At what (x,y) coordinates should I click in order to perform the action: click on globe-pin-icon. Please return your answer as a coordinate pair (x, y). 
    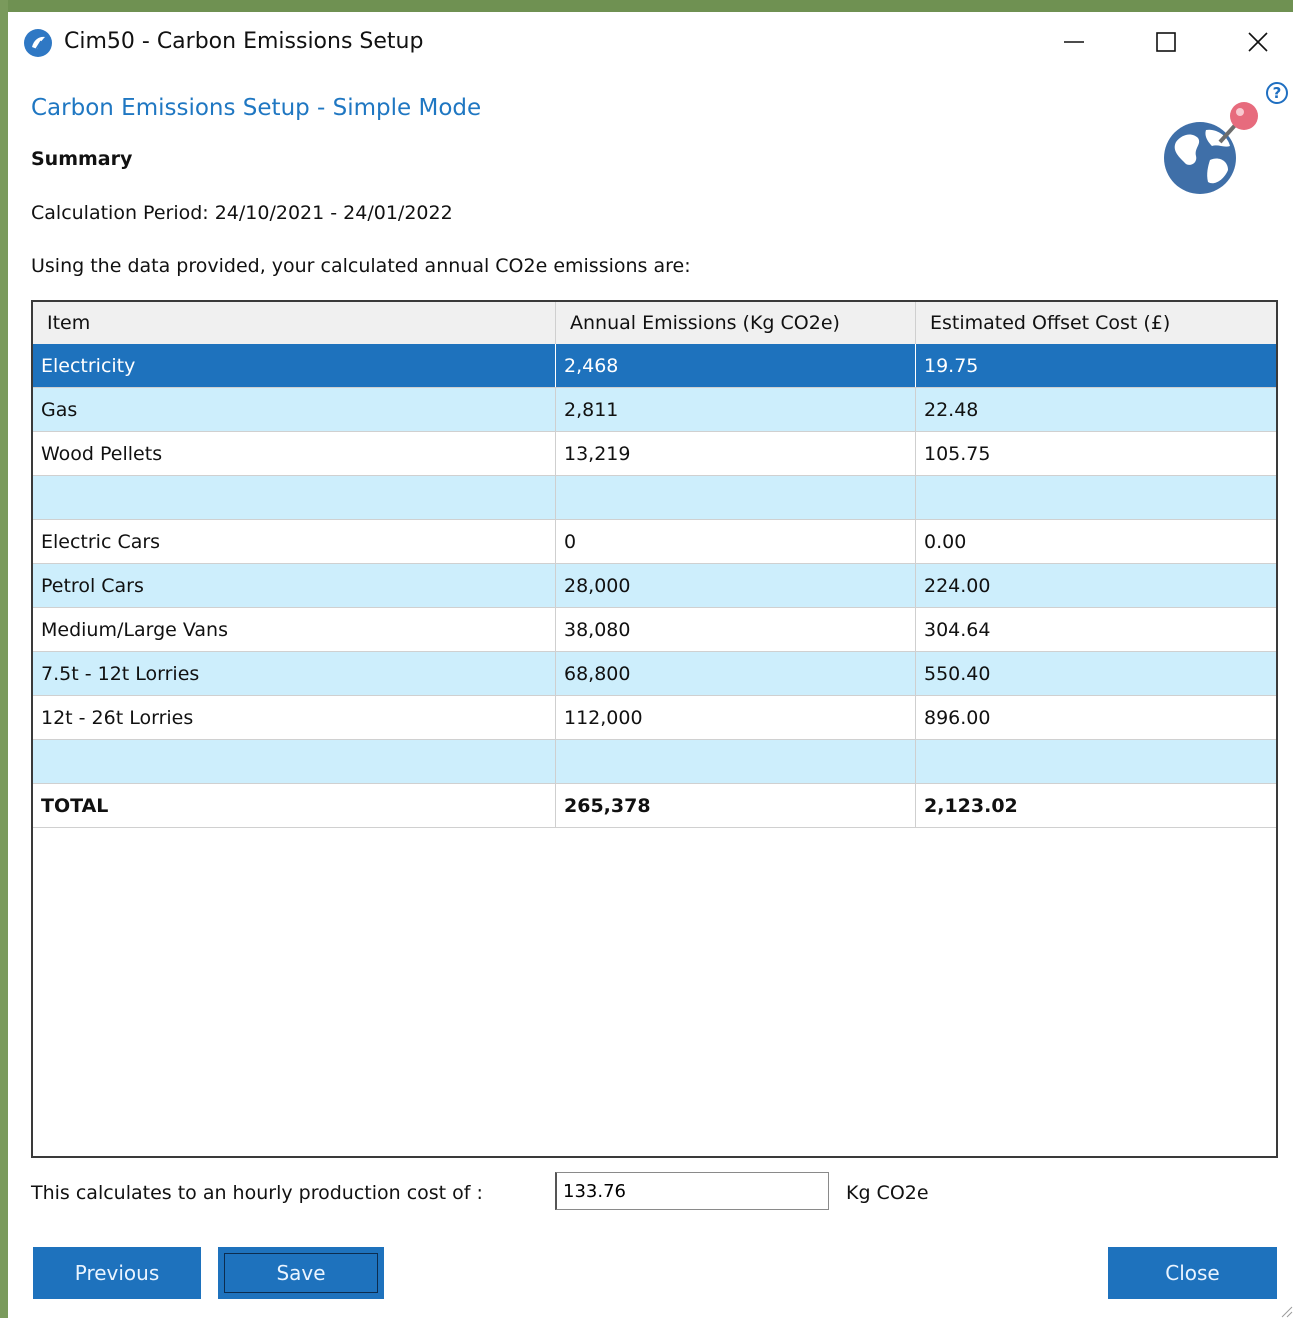
    Looking at the image, I should click on (1211, 148).